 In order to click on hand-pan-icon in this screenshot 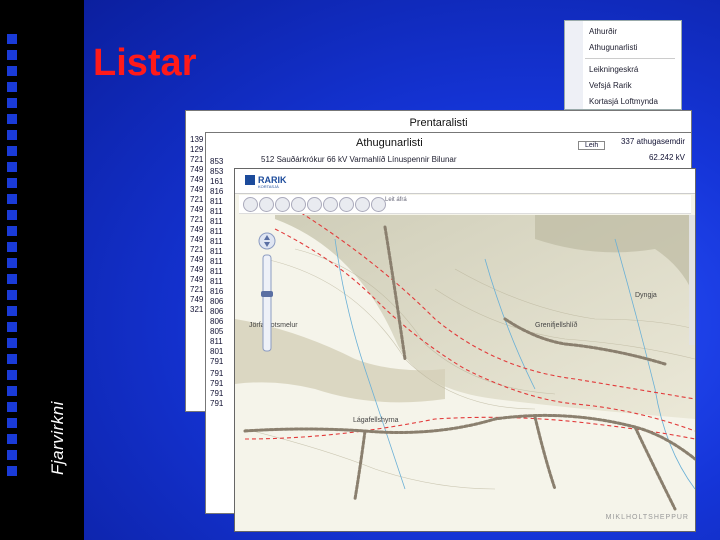, I will do `click(282, 204)`.